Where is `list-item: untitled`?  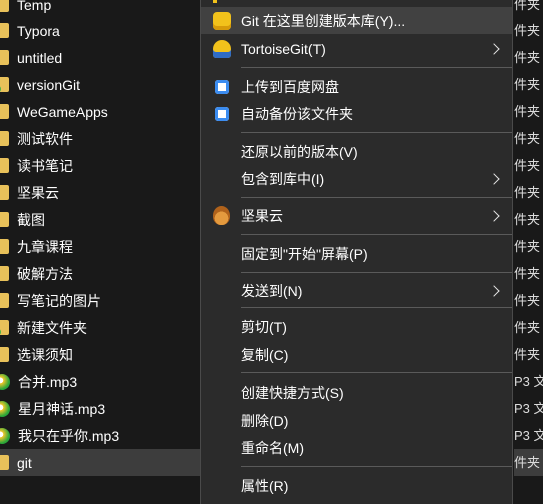 list-item: untitled is located at coordinates (100, 57).